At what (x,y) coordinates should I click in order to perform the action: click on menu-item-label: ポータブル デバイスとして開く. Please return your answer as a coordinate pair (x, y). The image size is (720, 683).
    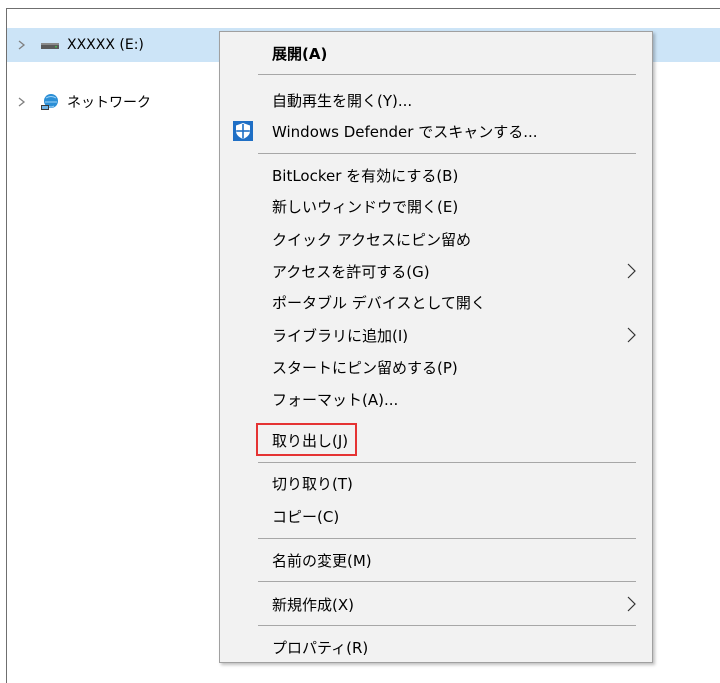
    Looking at the image, I should click on (379, 302).